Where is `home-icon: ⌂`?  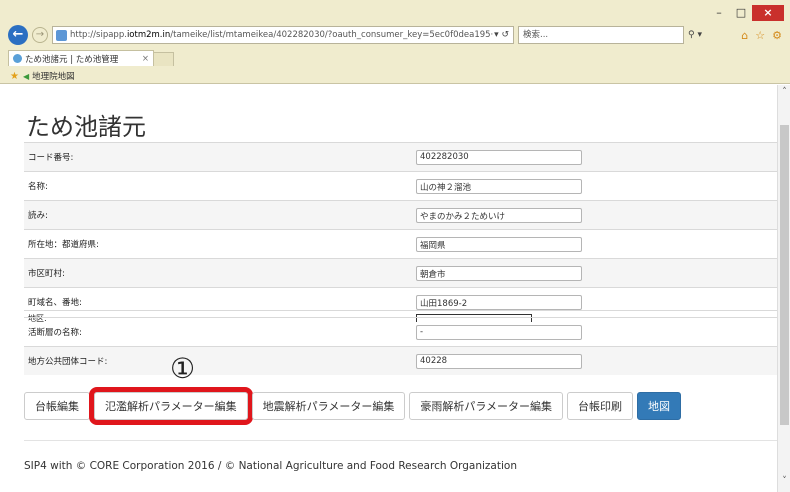 home-icon: ⌂ is located at coordinates (744, 35).